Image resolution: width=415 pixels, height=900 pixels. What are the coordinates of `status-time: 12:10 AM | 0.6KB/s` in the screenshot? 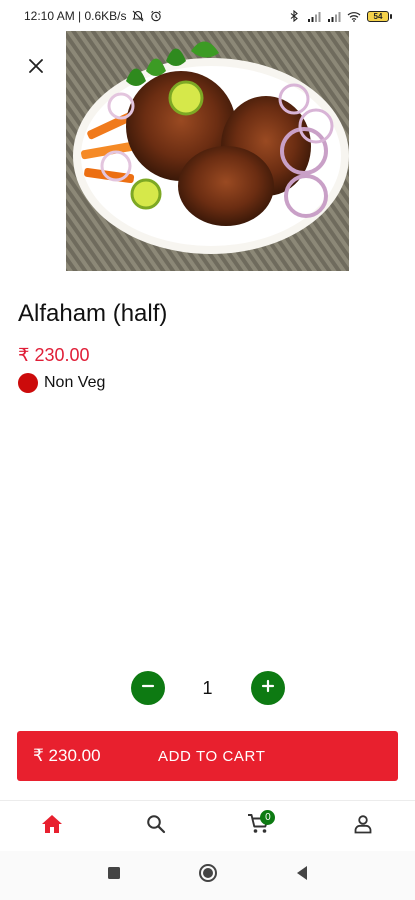 It's located at (75, 16).